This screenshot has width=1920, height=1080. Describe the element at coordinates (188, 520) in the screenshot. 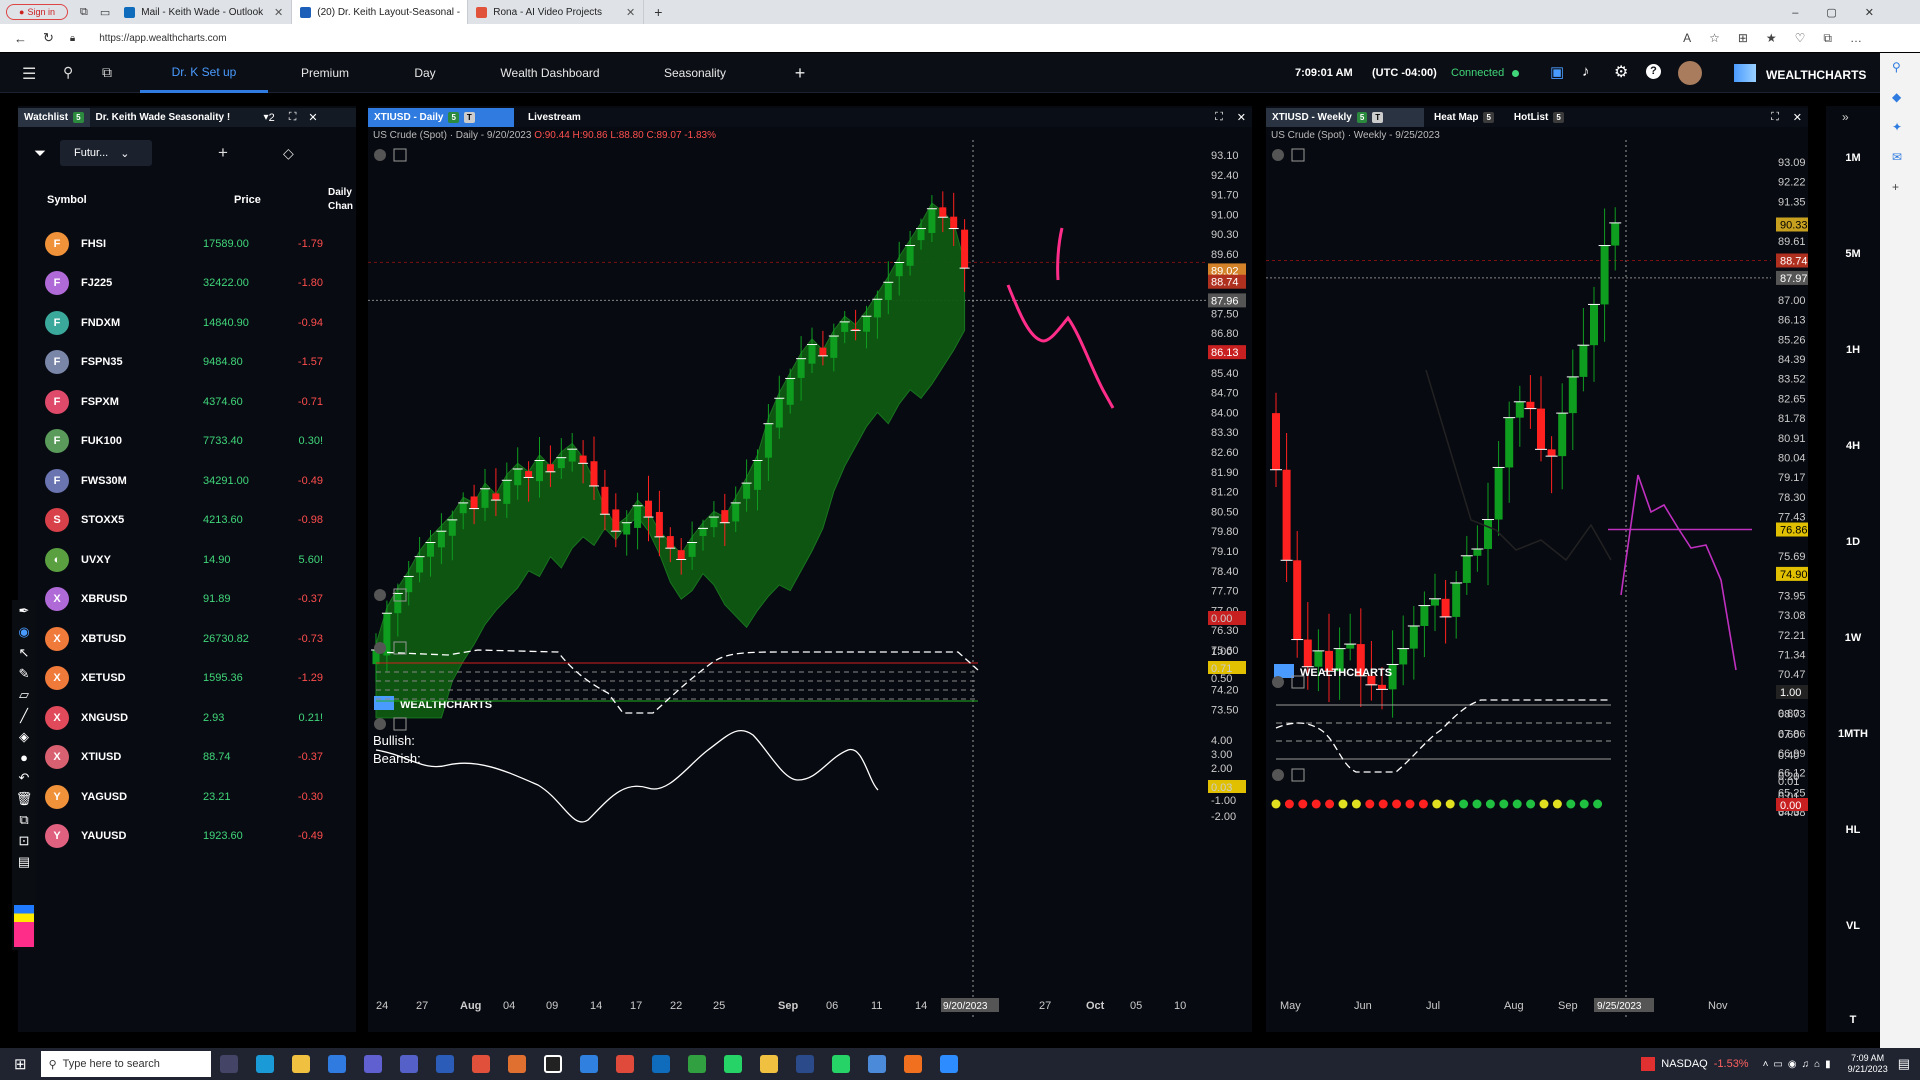

I see `watchlist-row-stoxx5: S STOXX5 4213.60 -0.98` at that location.